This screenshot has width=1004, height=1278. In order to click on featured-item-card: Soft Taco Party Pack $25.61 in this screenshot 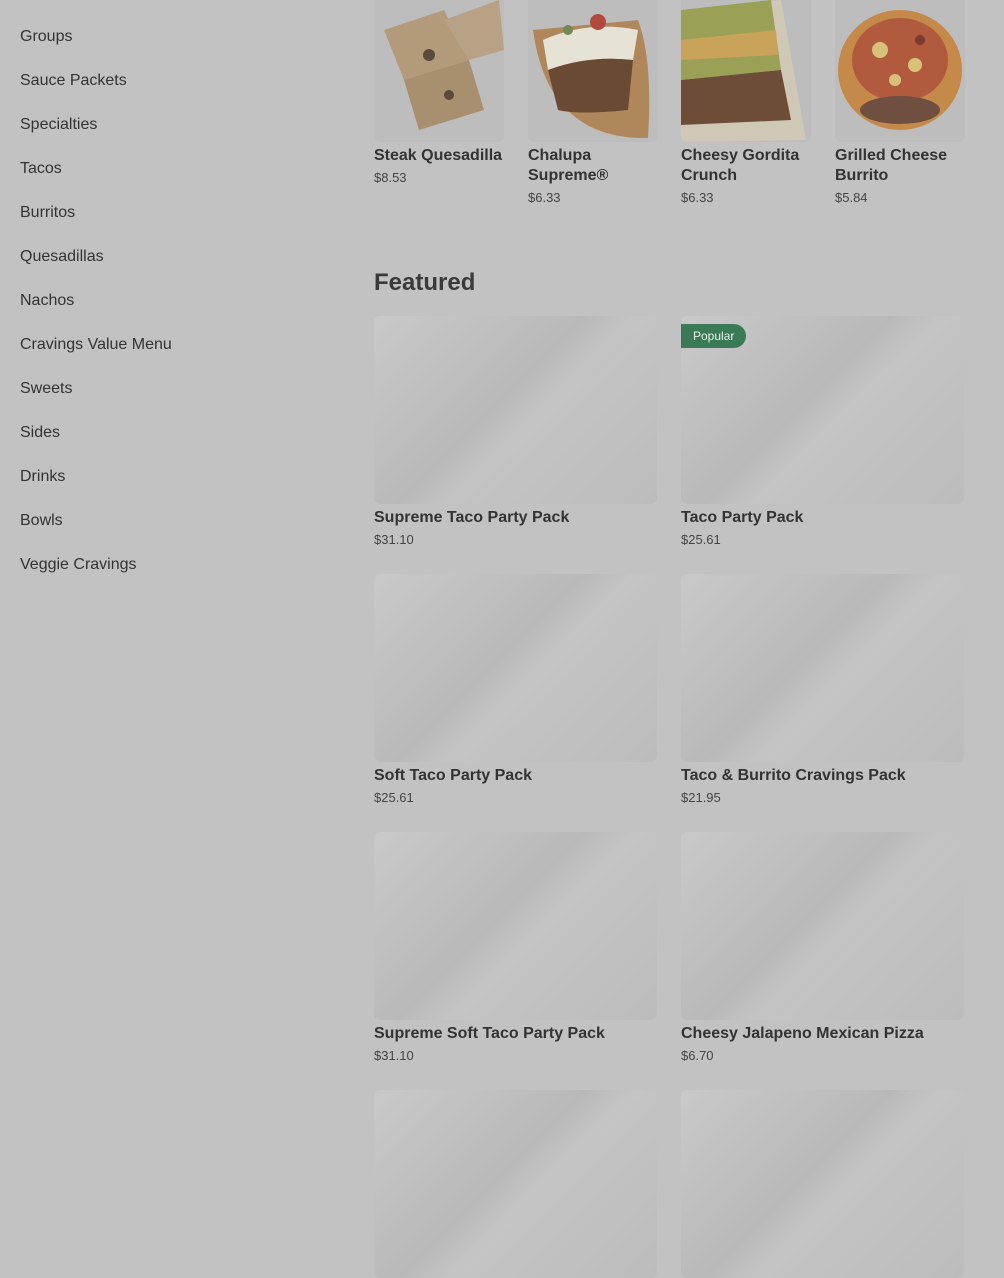, I will do `click(515, 690)`.